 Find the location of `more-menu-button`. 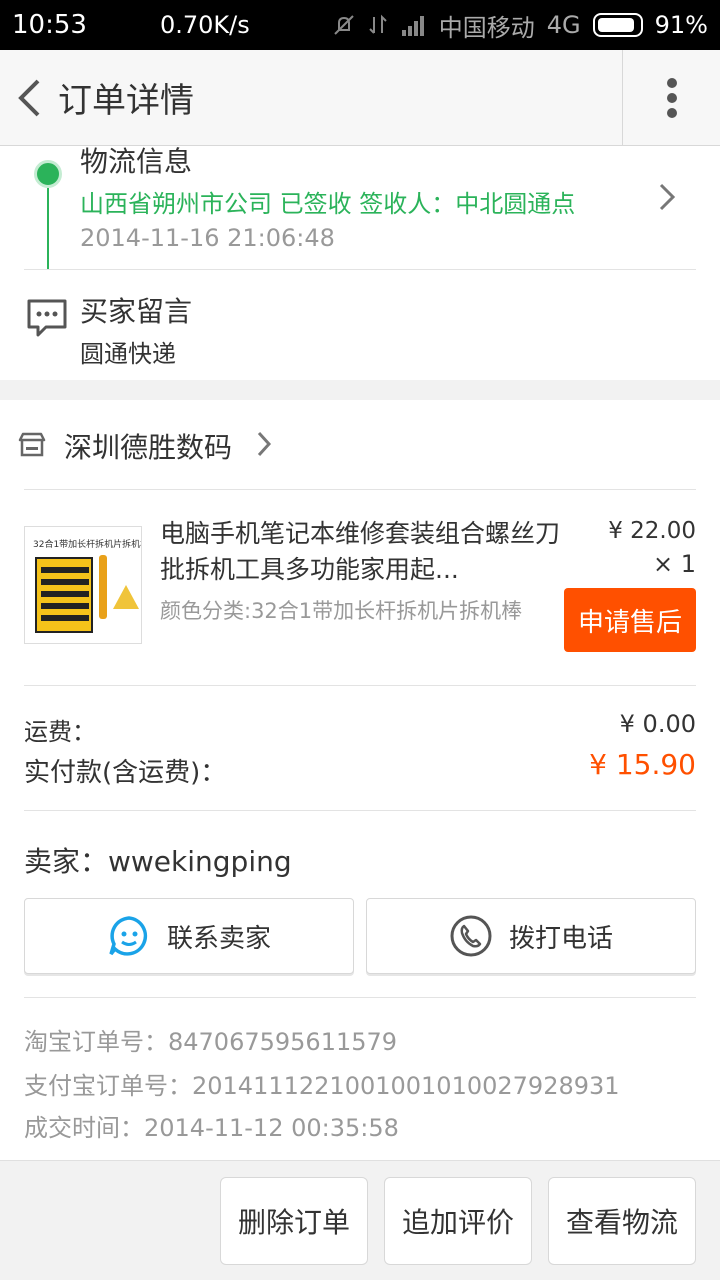

more-menu-button is located at coordinates (671, 98).